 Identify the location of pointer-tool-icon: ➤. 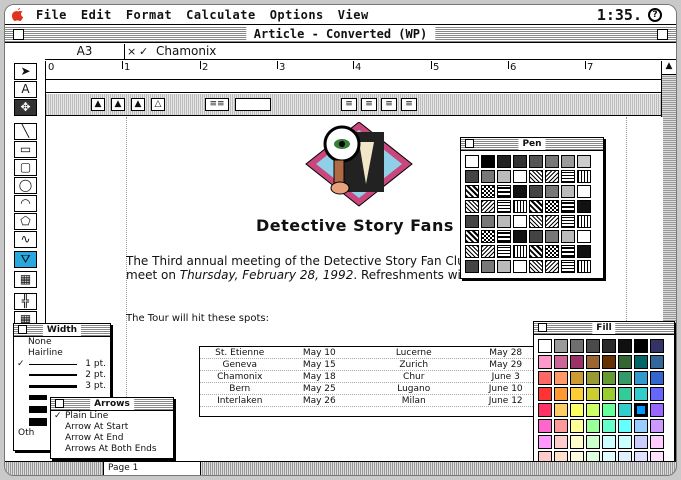
(25, 71).